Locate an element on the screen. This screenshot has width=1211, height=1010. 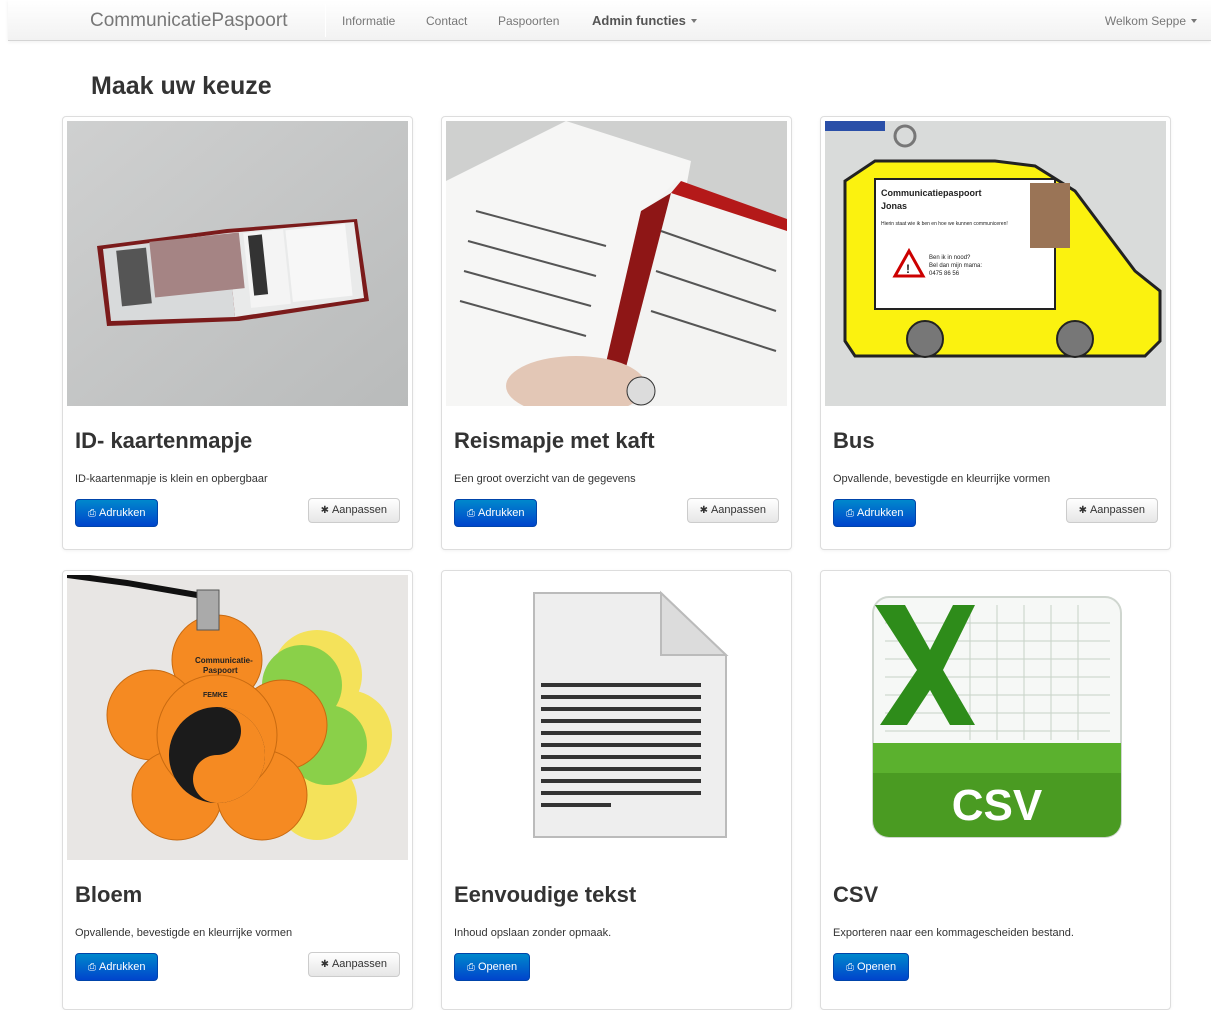
bus-text-line5: Bel dan mijn mama: is located at coordinates (955, 266).